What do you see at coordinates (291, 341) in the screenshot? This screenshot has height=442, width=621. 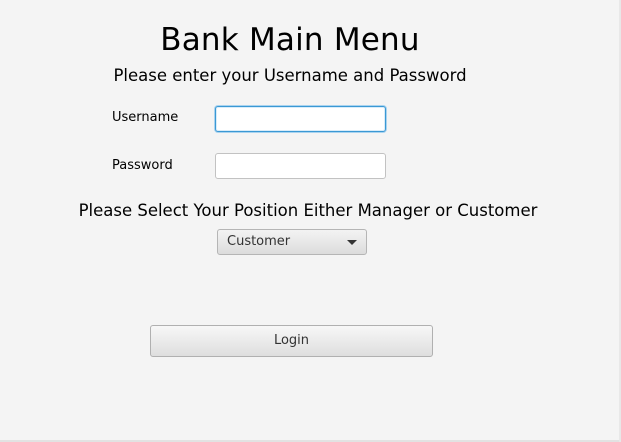 I see `login-button: Login` at bounding box center [291, 341].